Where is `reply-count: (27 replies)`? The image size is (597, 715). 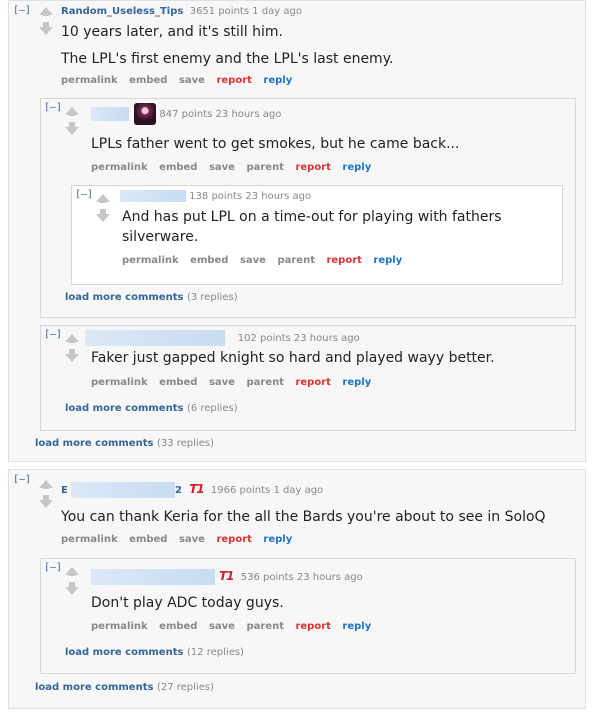
reply-count: (27 replies) is located at coordinates (185, 687).